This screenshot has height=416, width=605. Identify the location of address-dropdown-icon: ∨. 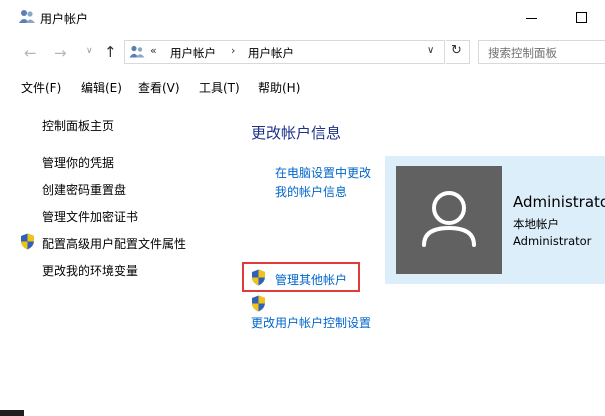
(430, 50).